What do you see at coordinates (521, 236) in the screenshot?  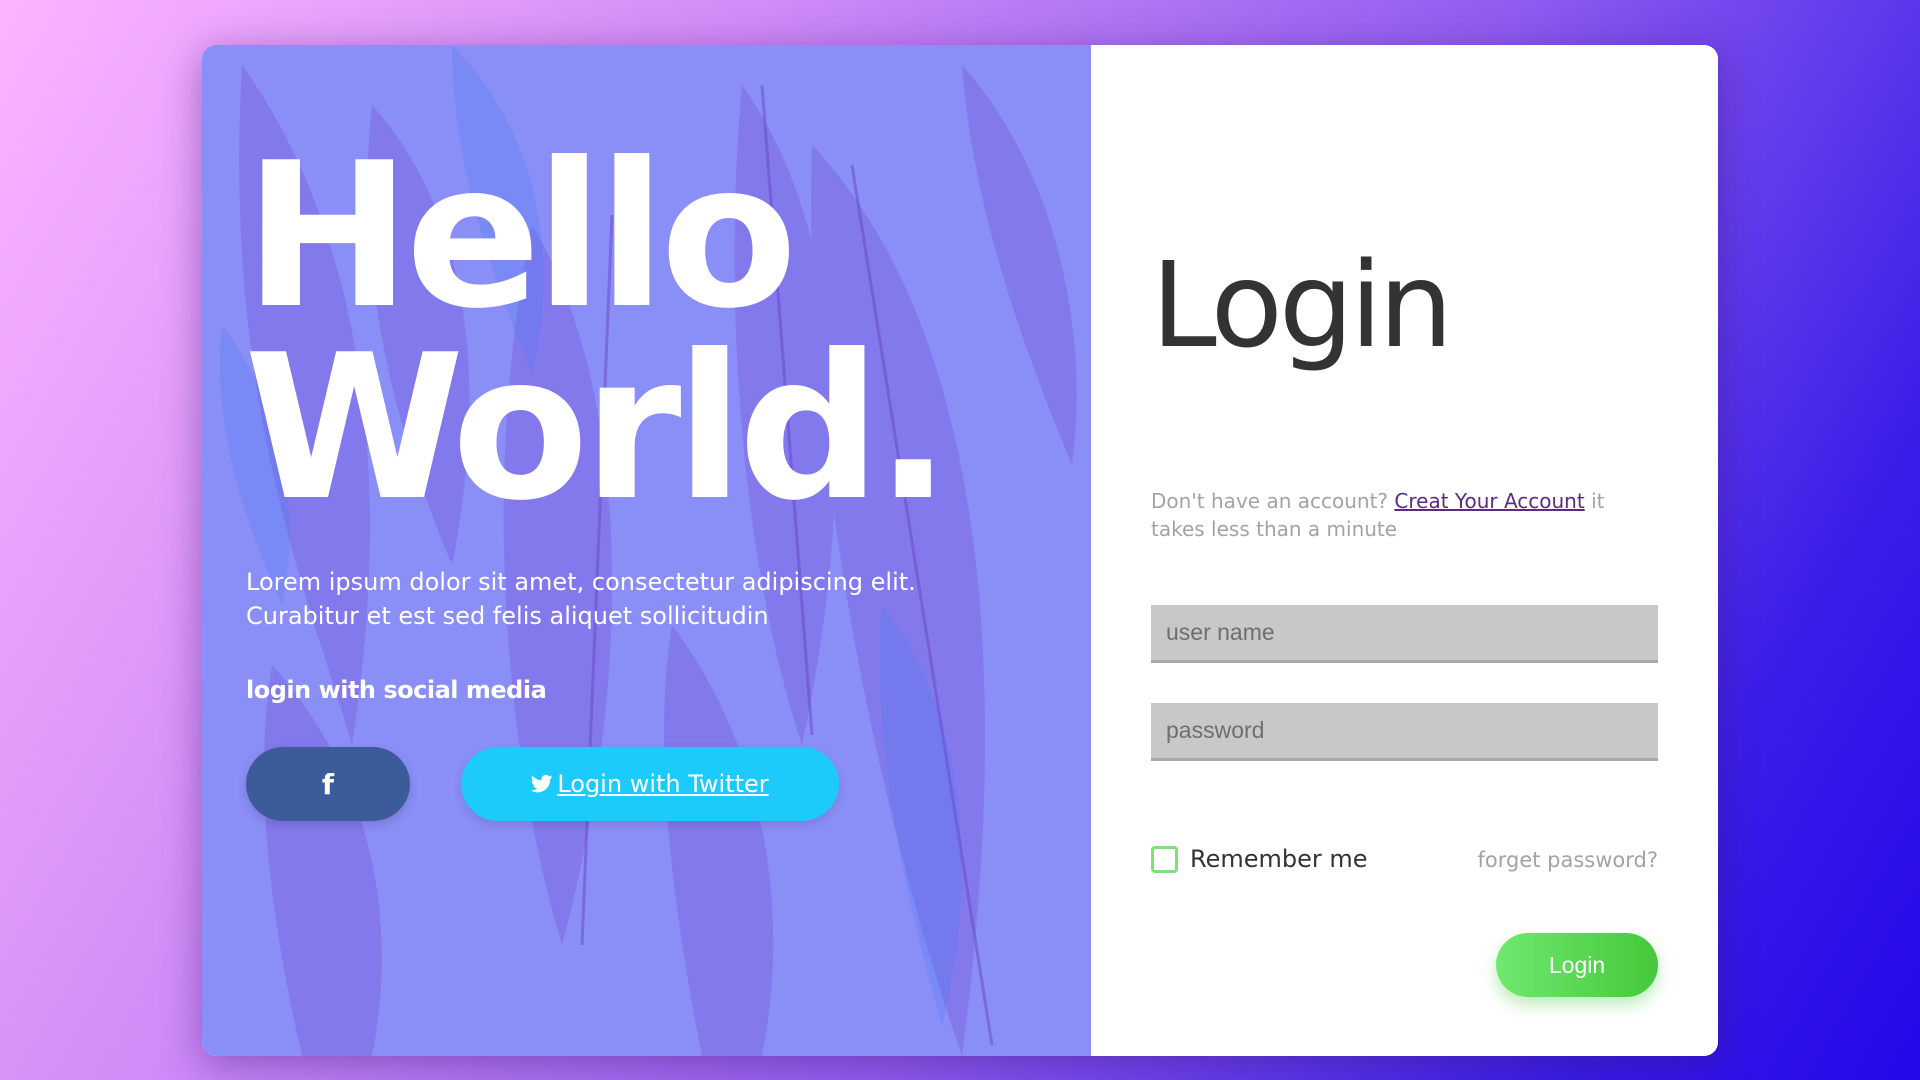 I see `hero-title-line1: Hello` at bounding box center [521, 236].